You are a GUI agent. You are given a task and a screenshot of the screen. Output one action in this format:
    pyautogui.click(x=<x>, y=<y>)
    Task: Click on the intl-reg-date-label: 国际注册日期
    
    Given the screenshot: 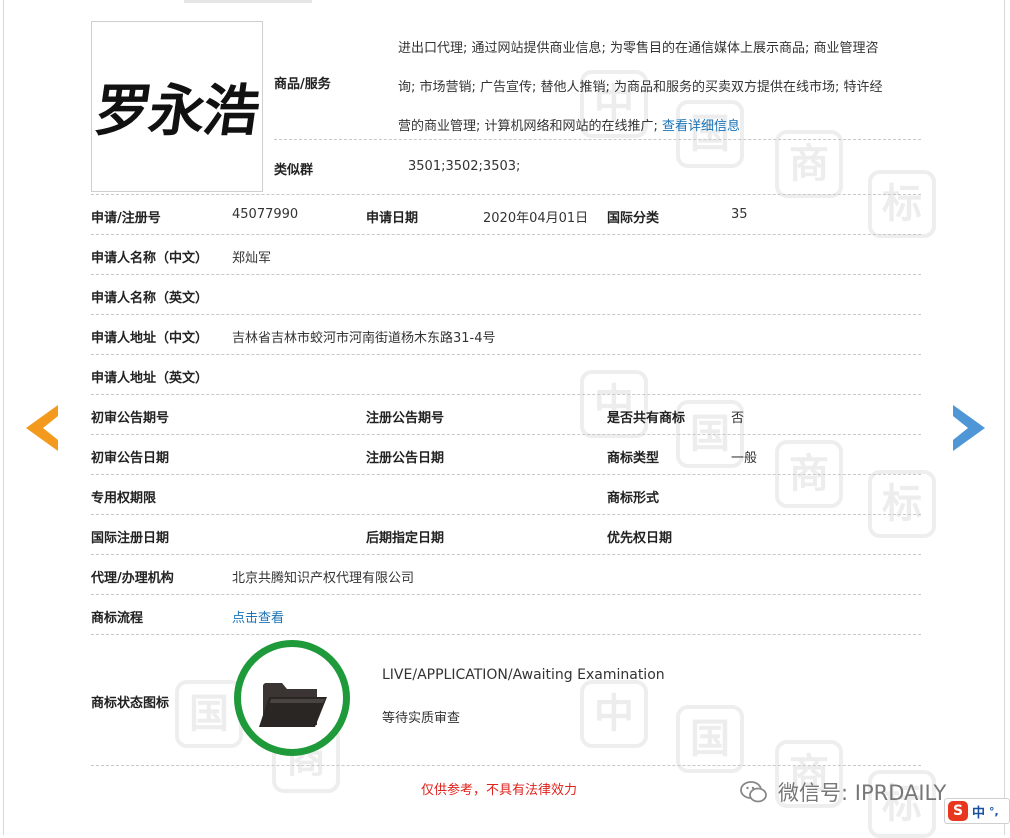 What is the action you would take?
    pyautogui.click(x=130, y=538)
    